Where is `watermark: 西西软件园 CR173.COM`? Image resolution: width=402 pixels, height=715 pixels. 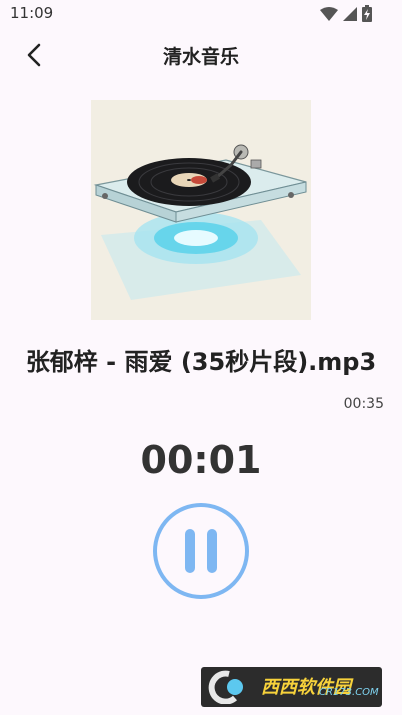
watermark: 西西软件园 CR173.COM is located at coordinates (291, 687).